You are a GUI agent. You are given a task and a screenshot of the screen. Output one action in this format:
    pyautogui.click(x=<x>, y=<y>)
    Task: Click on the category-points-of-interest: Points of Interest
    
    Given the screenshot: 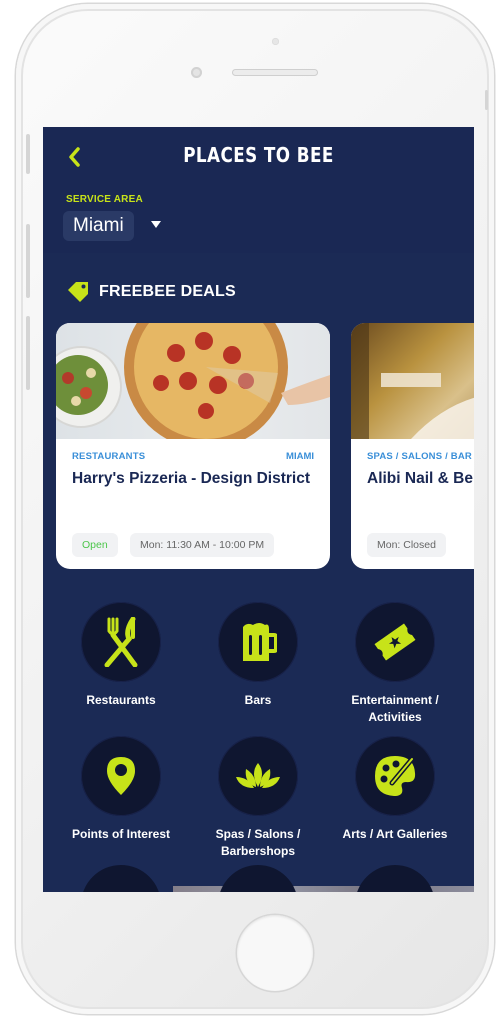 What is the action you would take?
    pyautogui.click(x=121, y=789)
    